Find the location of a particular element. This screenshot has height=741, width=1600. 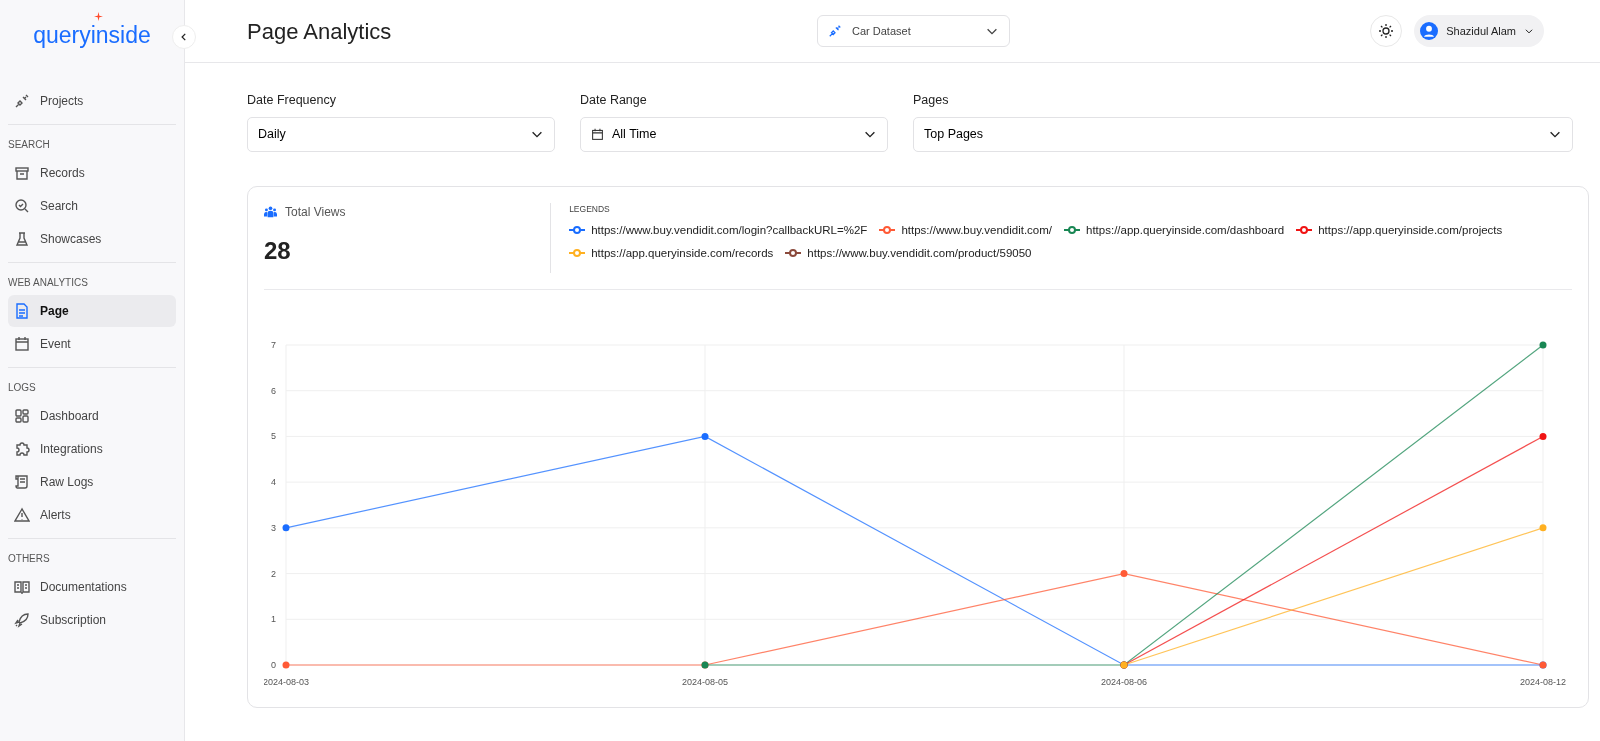

search-icon is located at coordinates (22, 206).